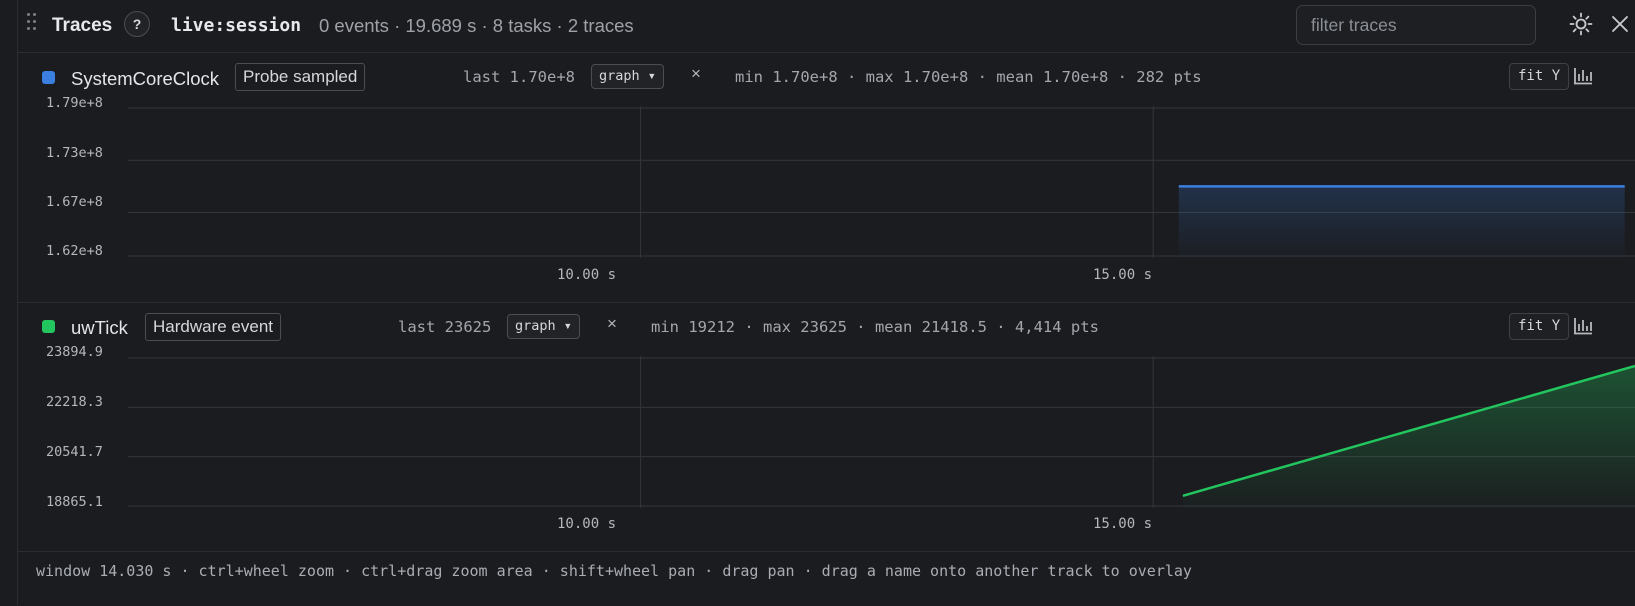 This screenshot has height=606, width=1635. What do you see at coordinates (1581, 24) in the screenshot?
I see `brightness-icon` at bounding box center [1581, 24].